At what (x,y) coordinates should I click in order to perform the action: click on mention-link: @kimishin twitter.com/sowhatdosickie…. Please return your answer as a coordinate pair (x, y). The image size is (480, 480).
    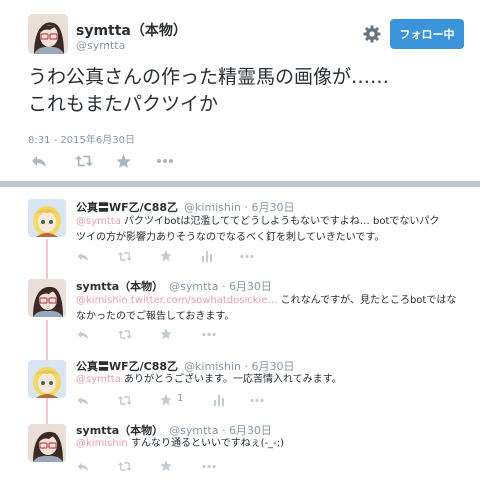
    Looking at the image, I should click on (176, 300).